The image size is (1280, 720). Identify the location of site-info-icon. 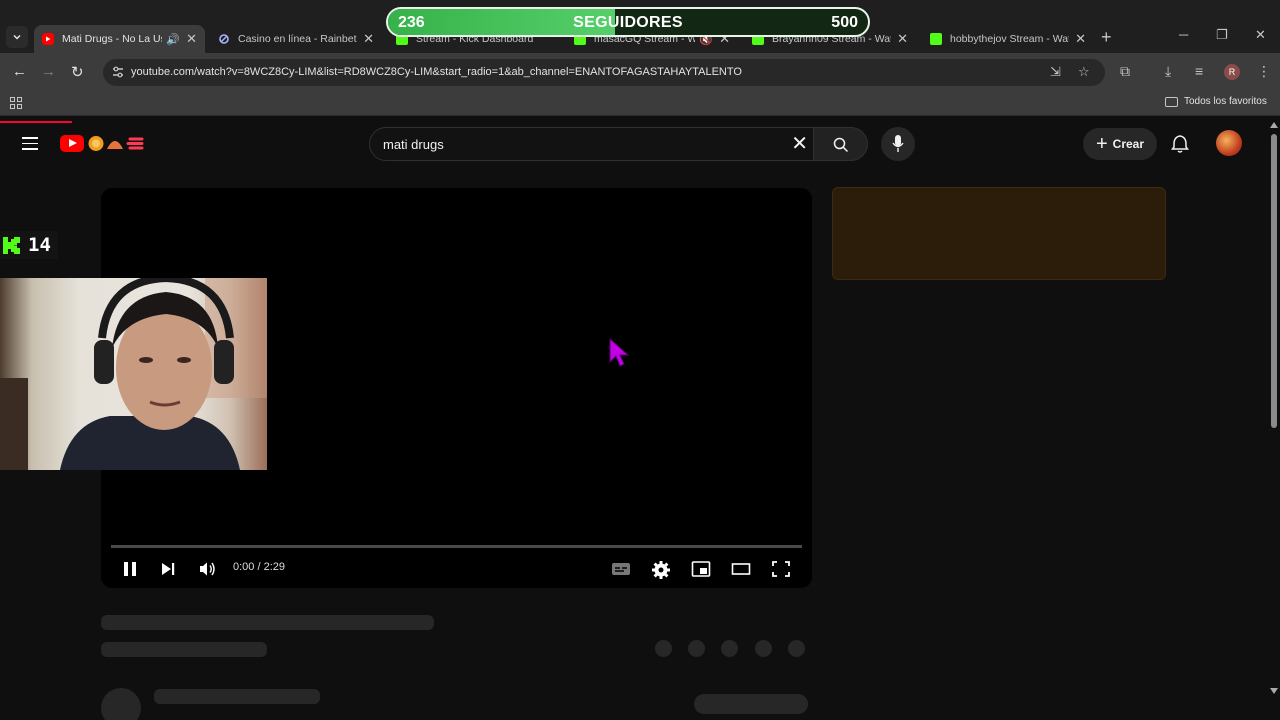
(118, 72).